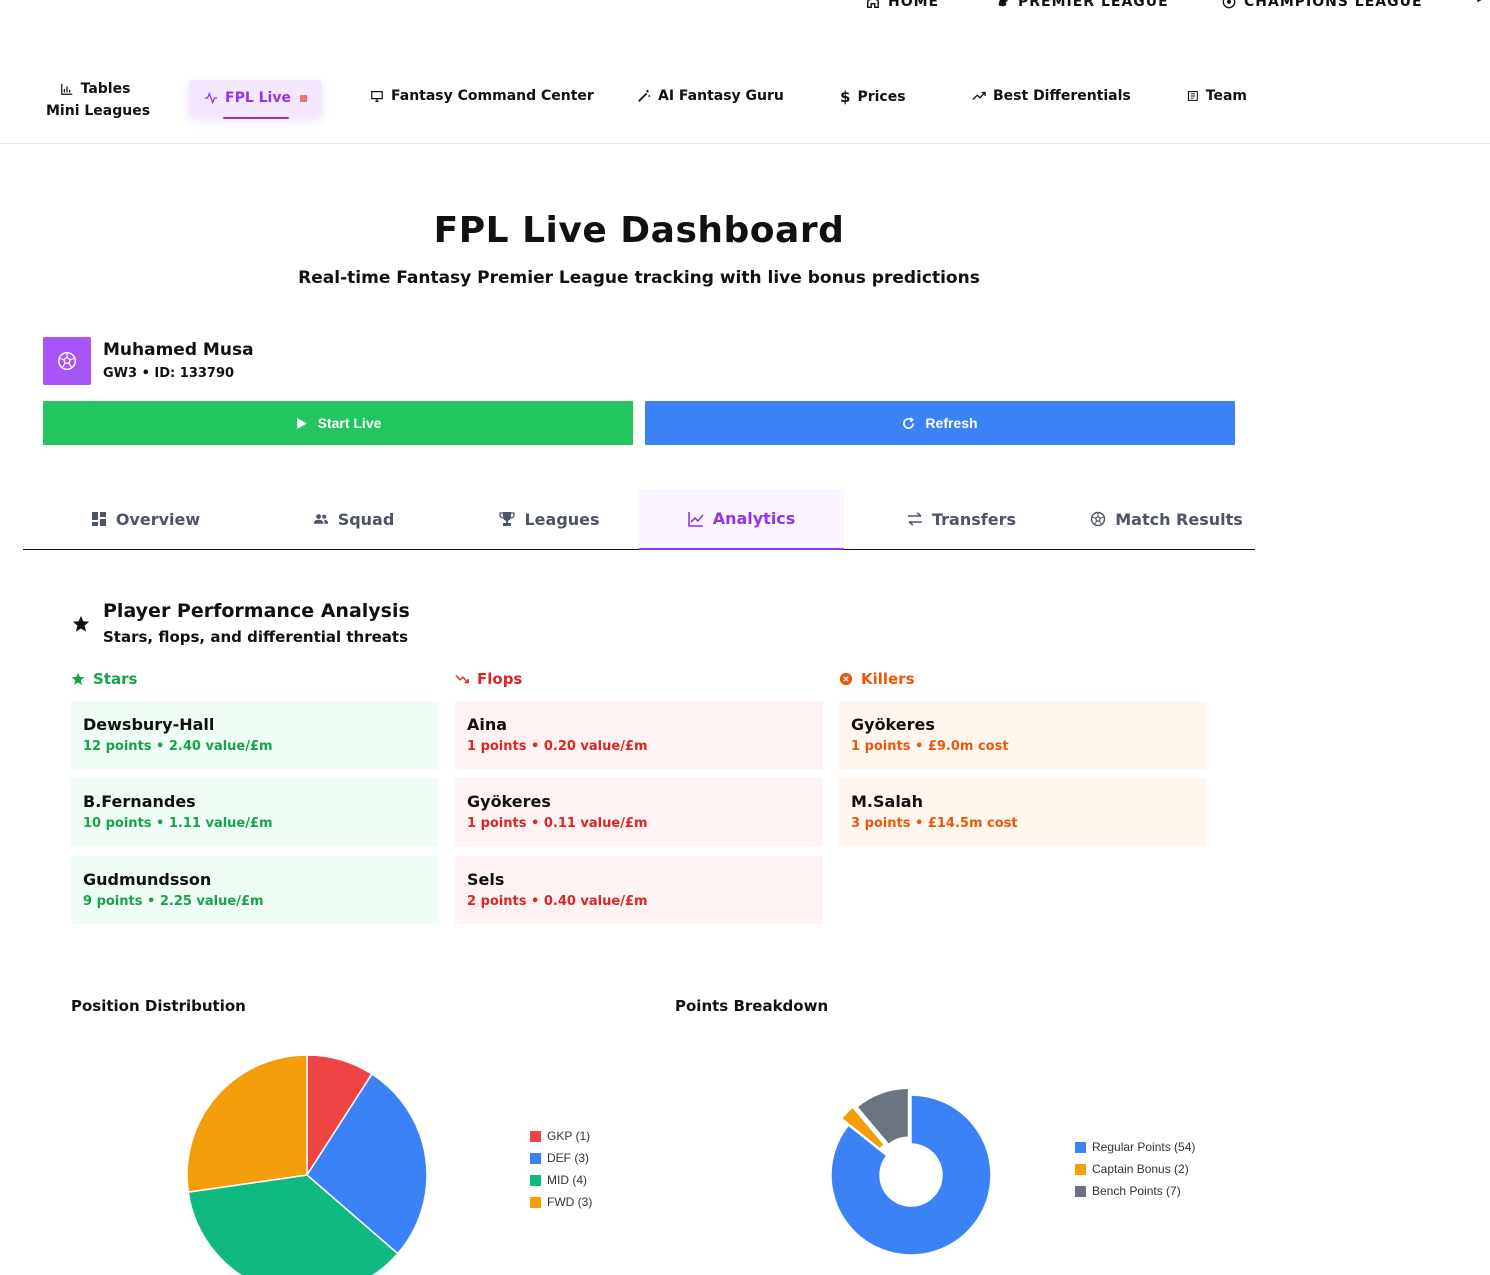 The height and width of the screenshot is (1275, 1490). Describe the element at coordinates (169, 373) in the screenshot. I see `manager-meta: GW3 • ID: 133790` at that location.